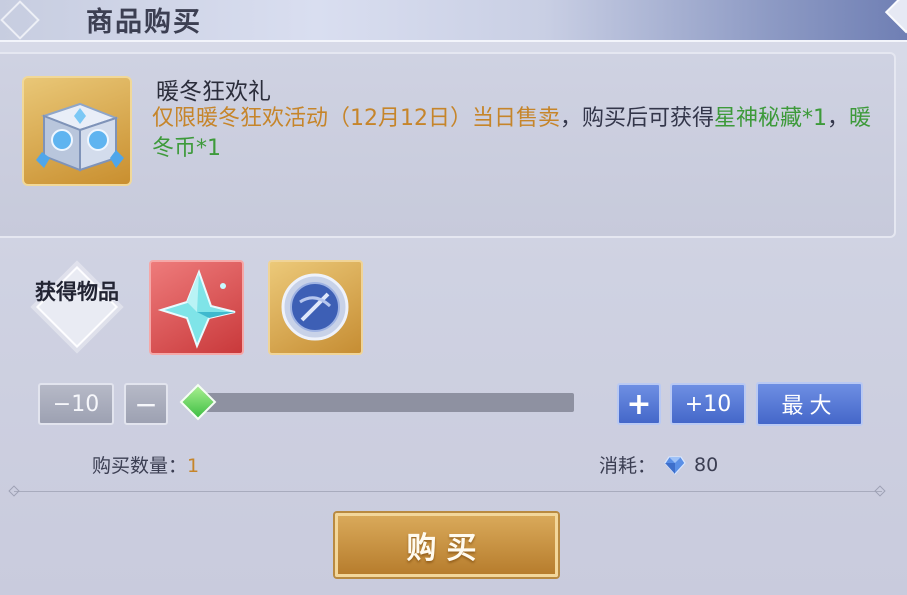  I want to click on close-button, so click(895, 17).